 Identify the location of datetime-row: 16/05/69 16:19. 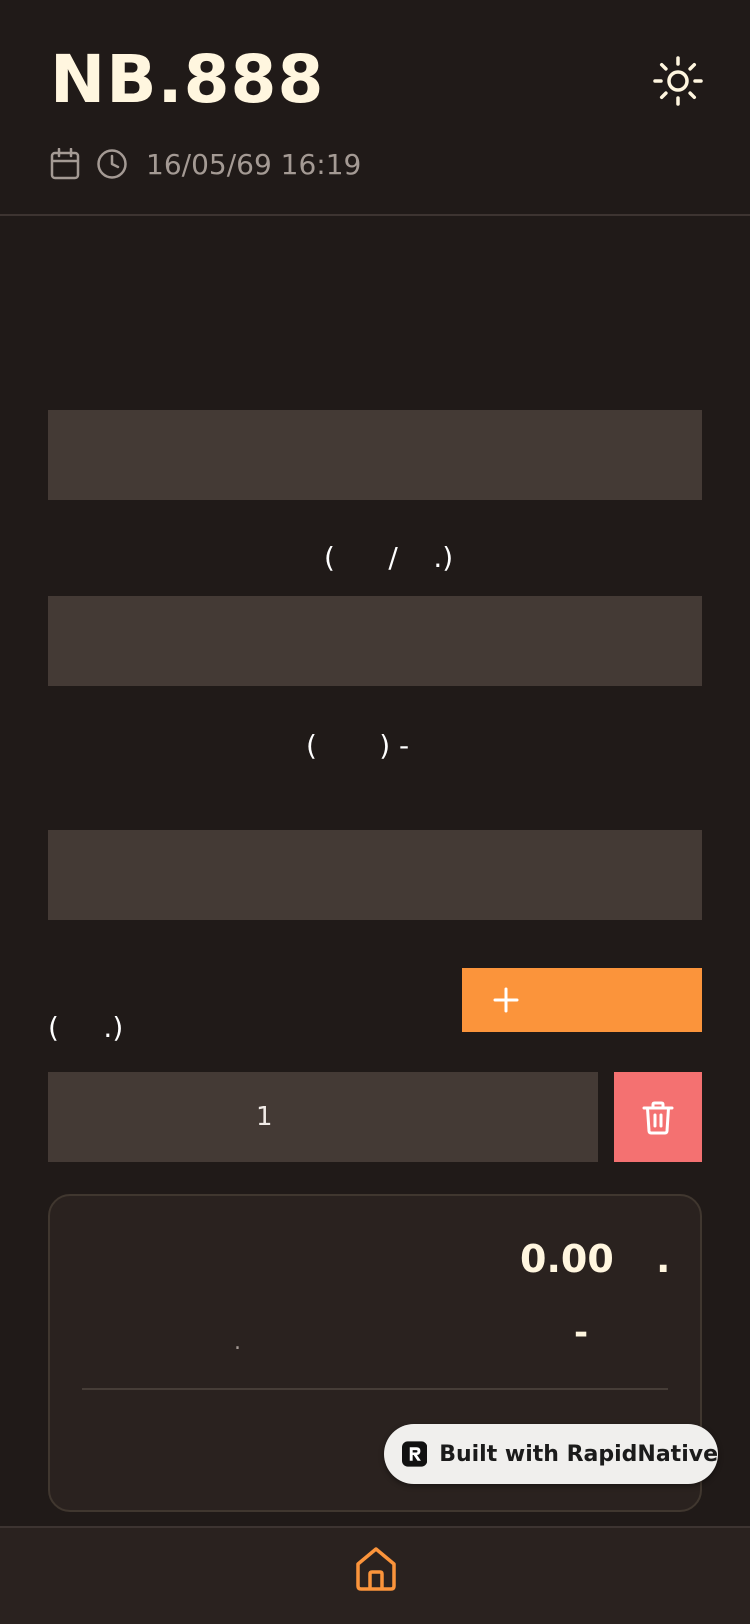
(205, 164).